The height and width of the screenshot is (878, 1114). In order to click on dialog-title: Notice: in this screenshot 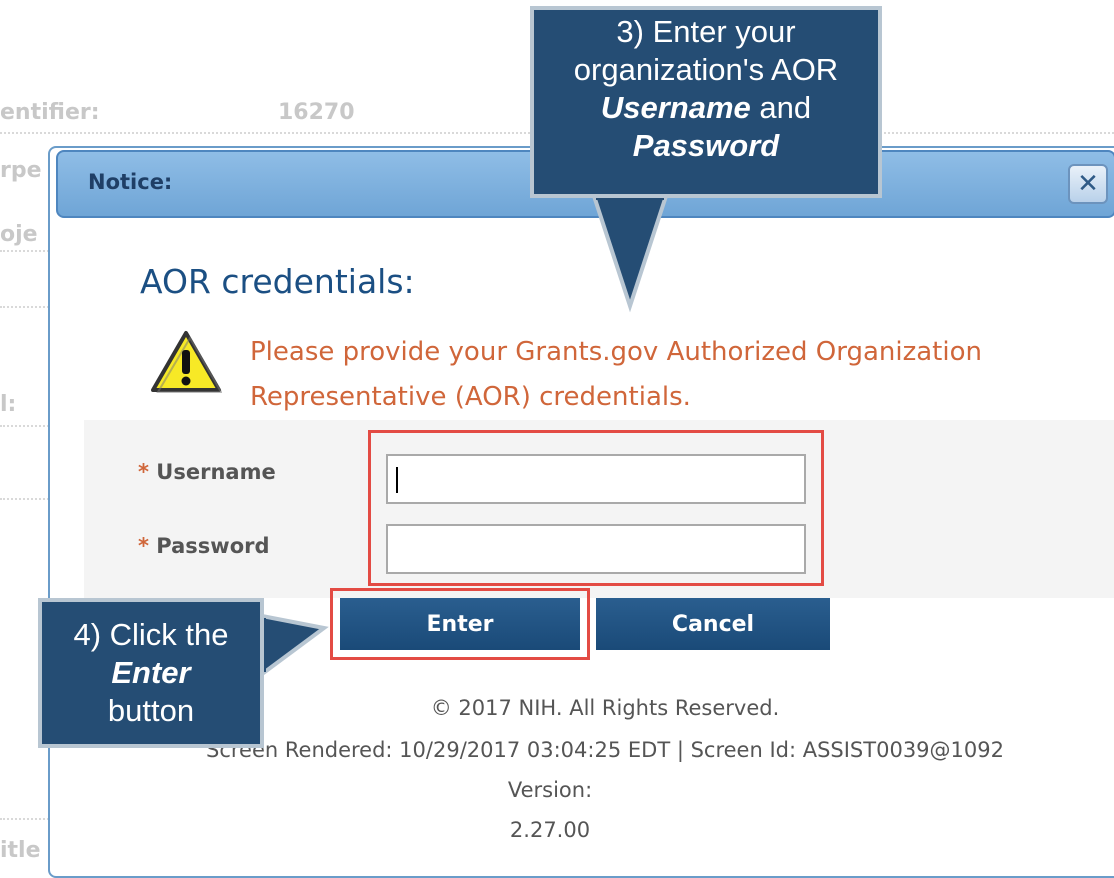, I will do `click(130, 182)`.